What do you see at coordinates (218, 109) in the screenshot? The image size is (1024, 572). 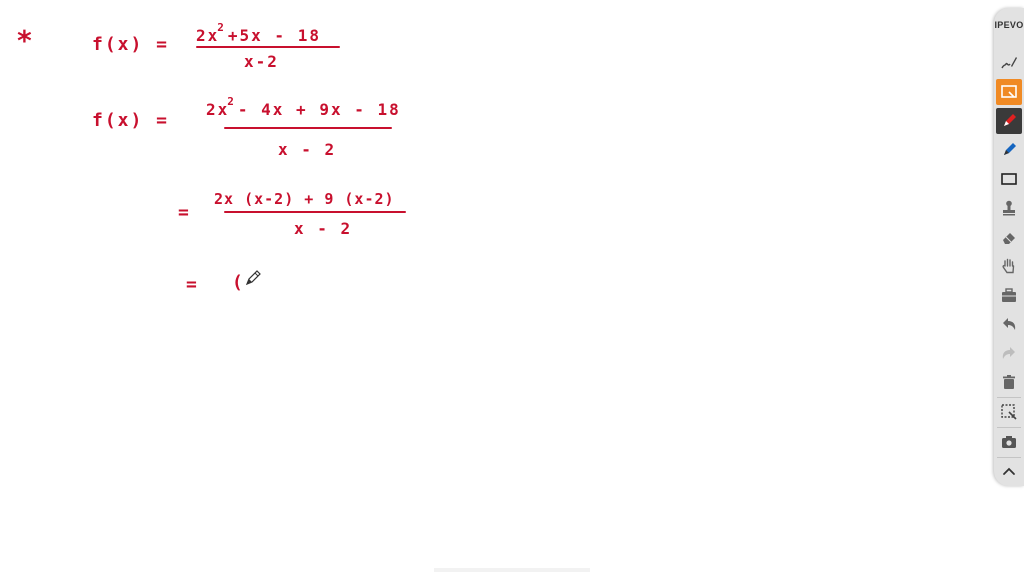 I see `line2-num-term: 2x` at bounding box center [218, 109].